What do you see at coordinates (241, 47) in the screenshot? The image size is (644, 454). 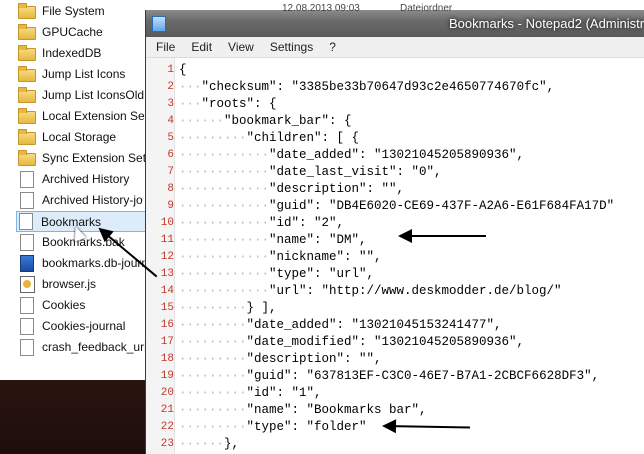 I see `menu-view: View` at bounding box center [241, 47].